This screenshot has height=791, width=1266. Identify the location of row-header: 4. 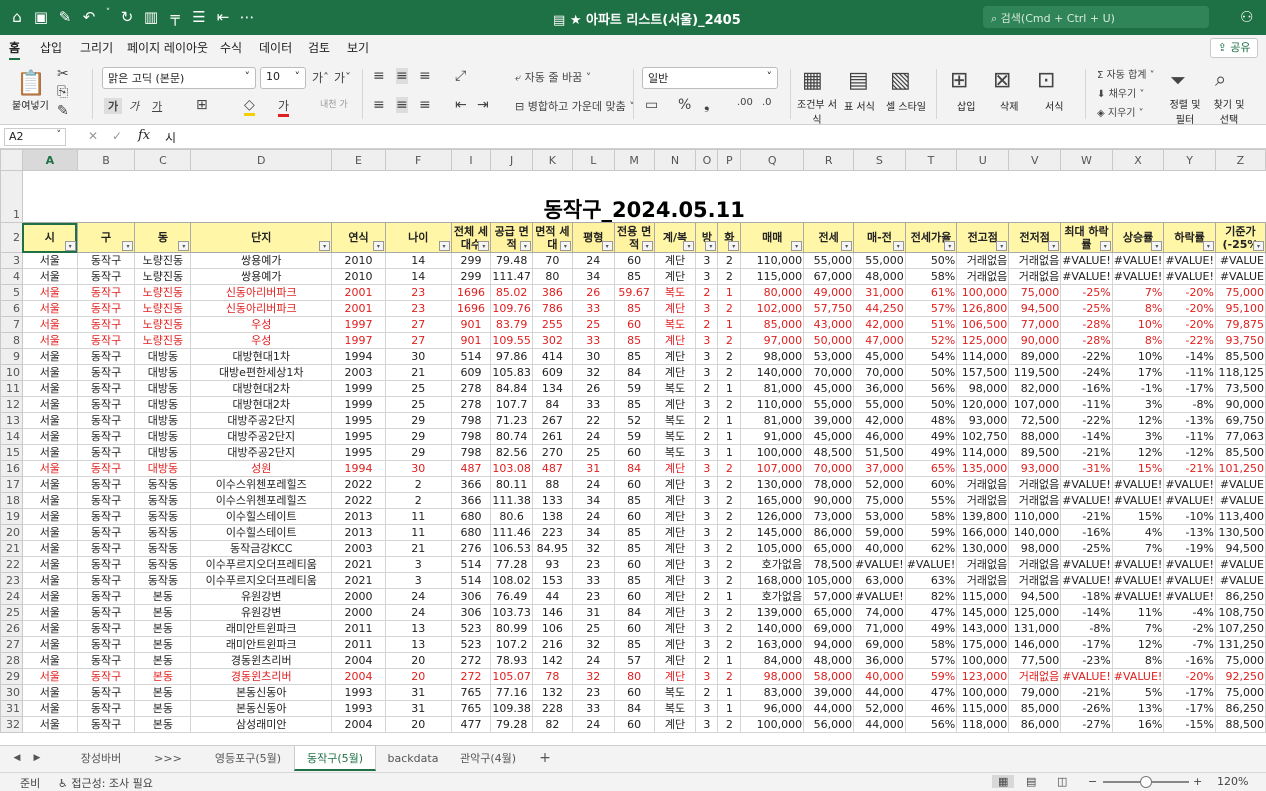
(11, 276).